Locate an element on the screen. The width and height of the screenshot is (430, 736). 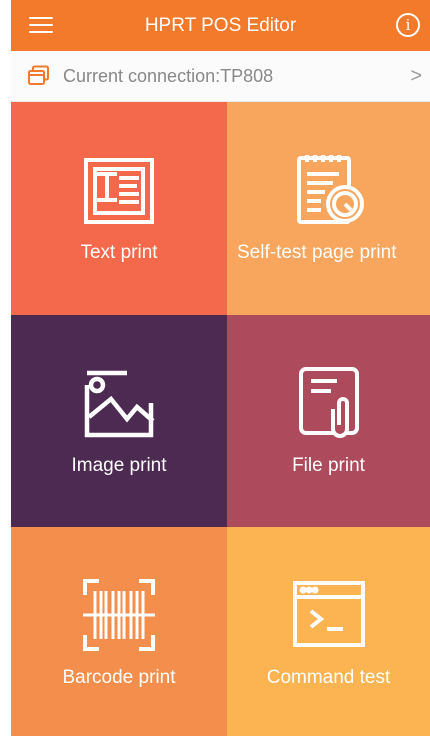
self-test-page-print-tile: Self-test page print is located at coordinates (328, 208).